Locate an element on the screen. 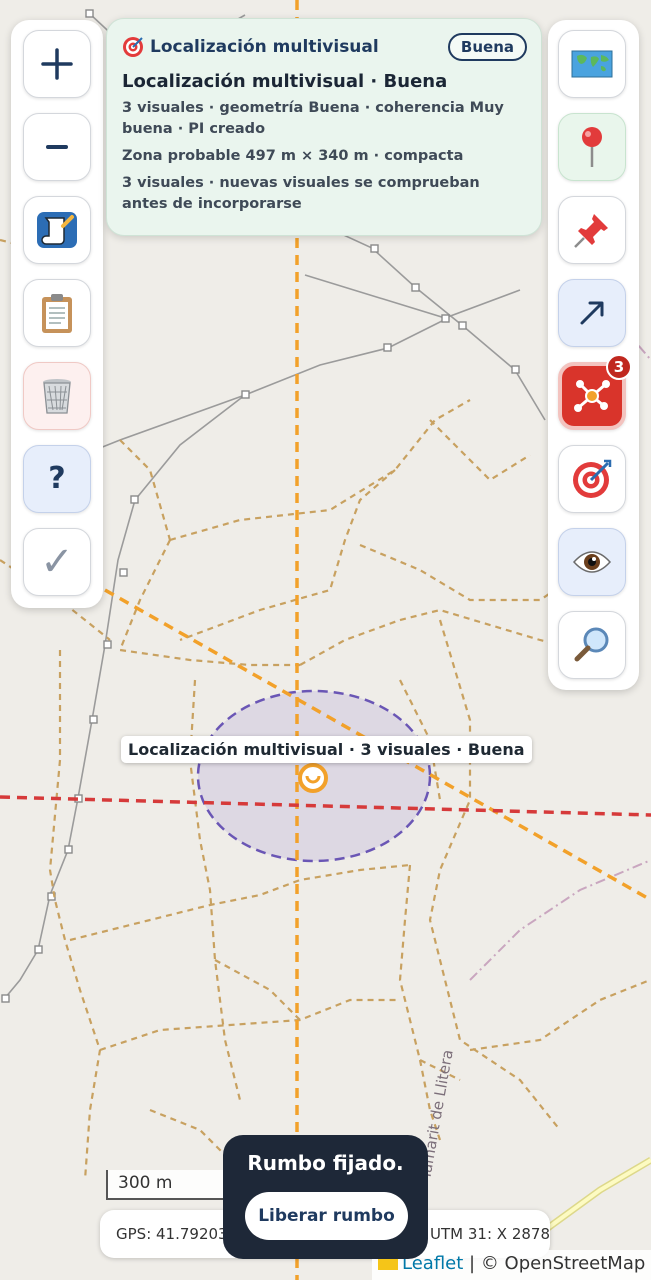  minus-icon is located at coordinates (57, 147).